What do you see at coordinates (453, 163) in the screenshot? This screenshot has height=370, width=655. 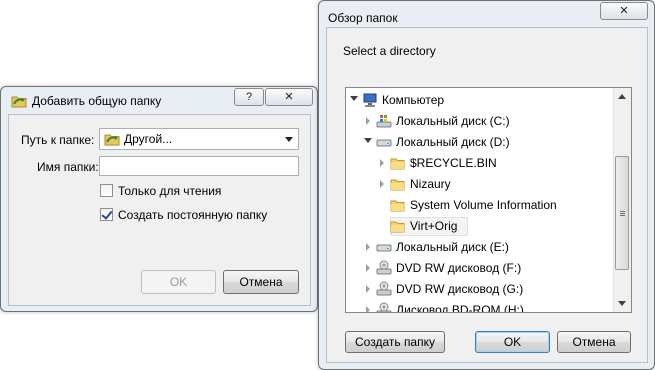 I see `tree-item-label: $RECYCLE.BIN` at bounding box center [453, 163].